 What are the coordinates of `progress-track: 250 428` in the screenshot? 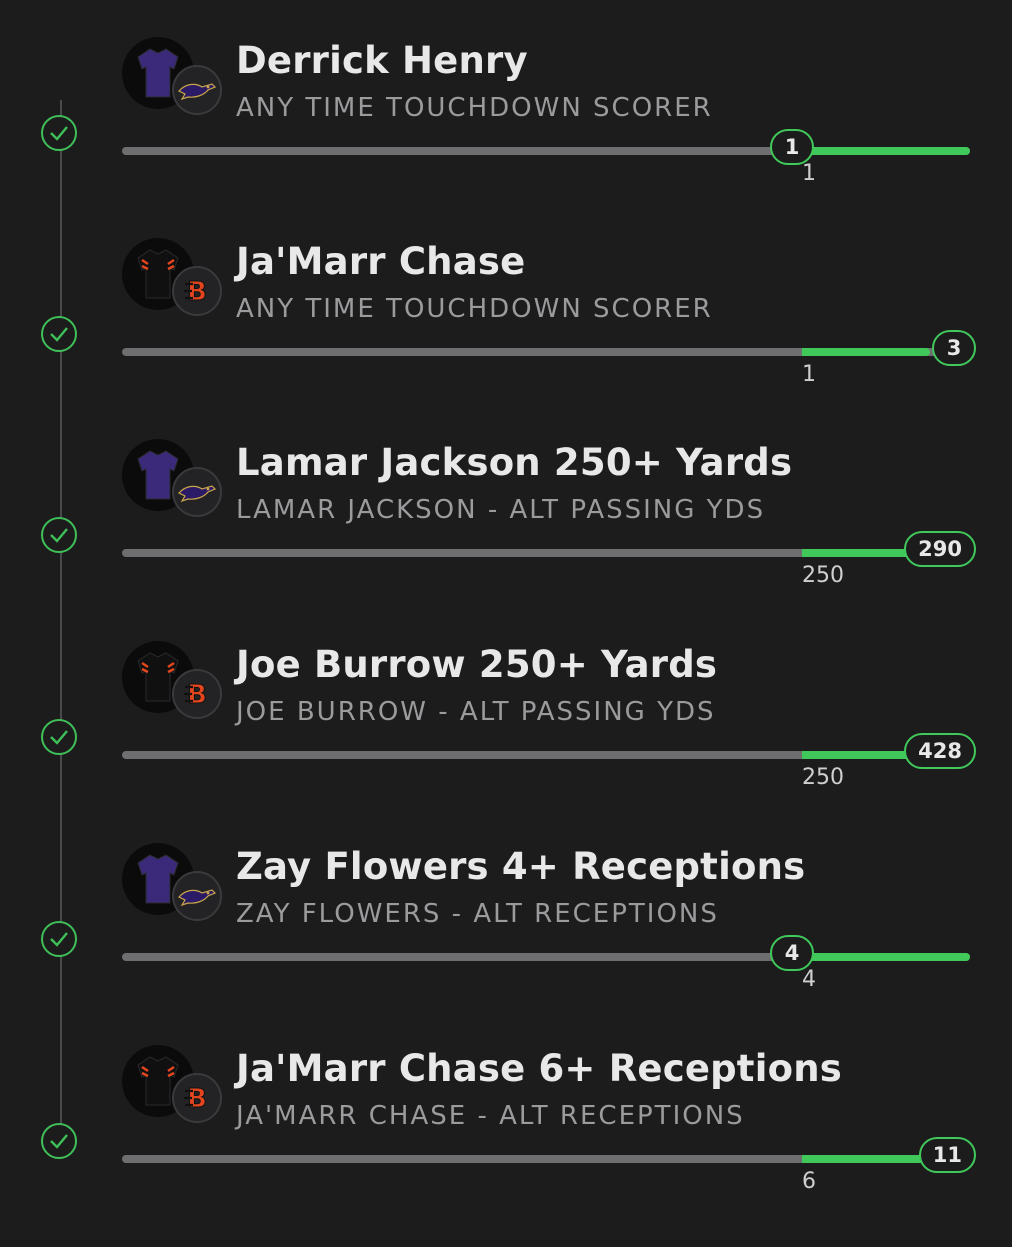 It's located at (549, 761).